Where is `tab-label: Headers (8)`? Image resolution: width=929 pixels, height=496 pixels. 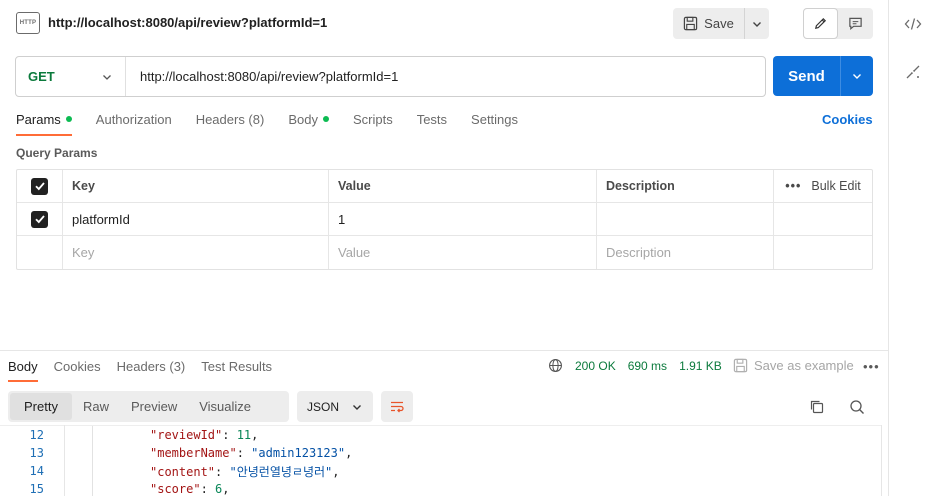
tab-label: Headers (8) is located at coordinates (230, 119).